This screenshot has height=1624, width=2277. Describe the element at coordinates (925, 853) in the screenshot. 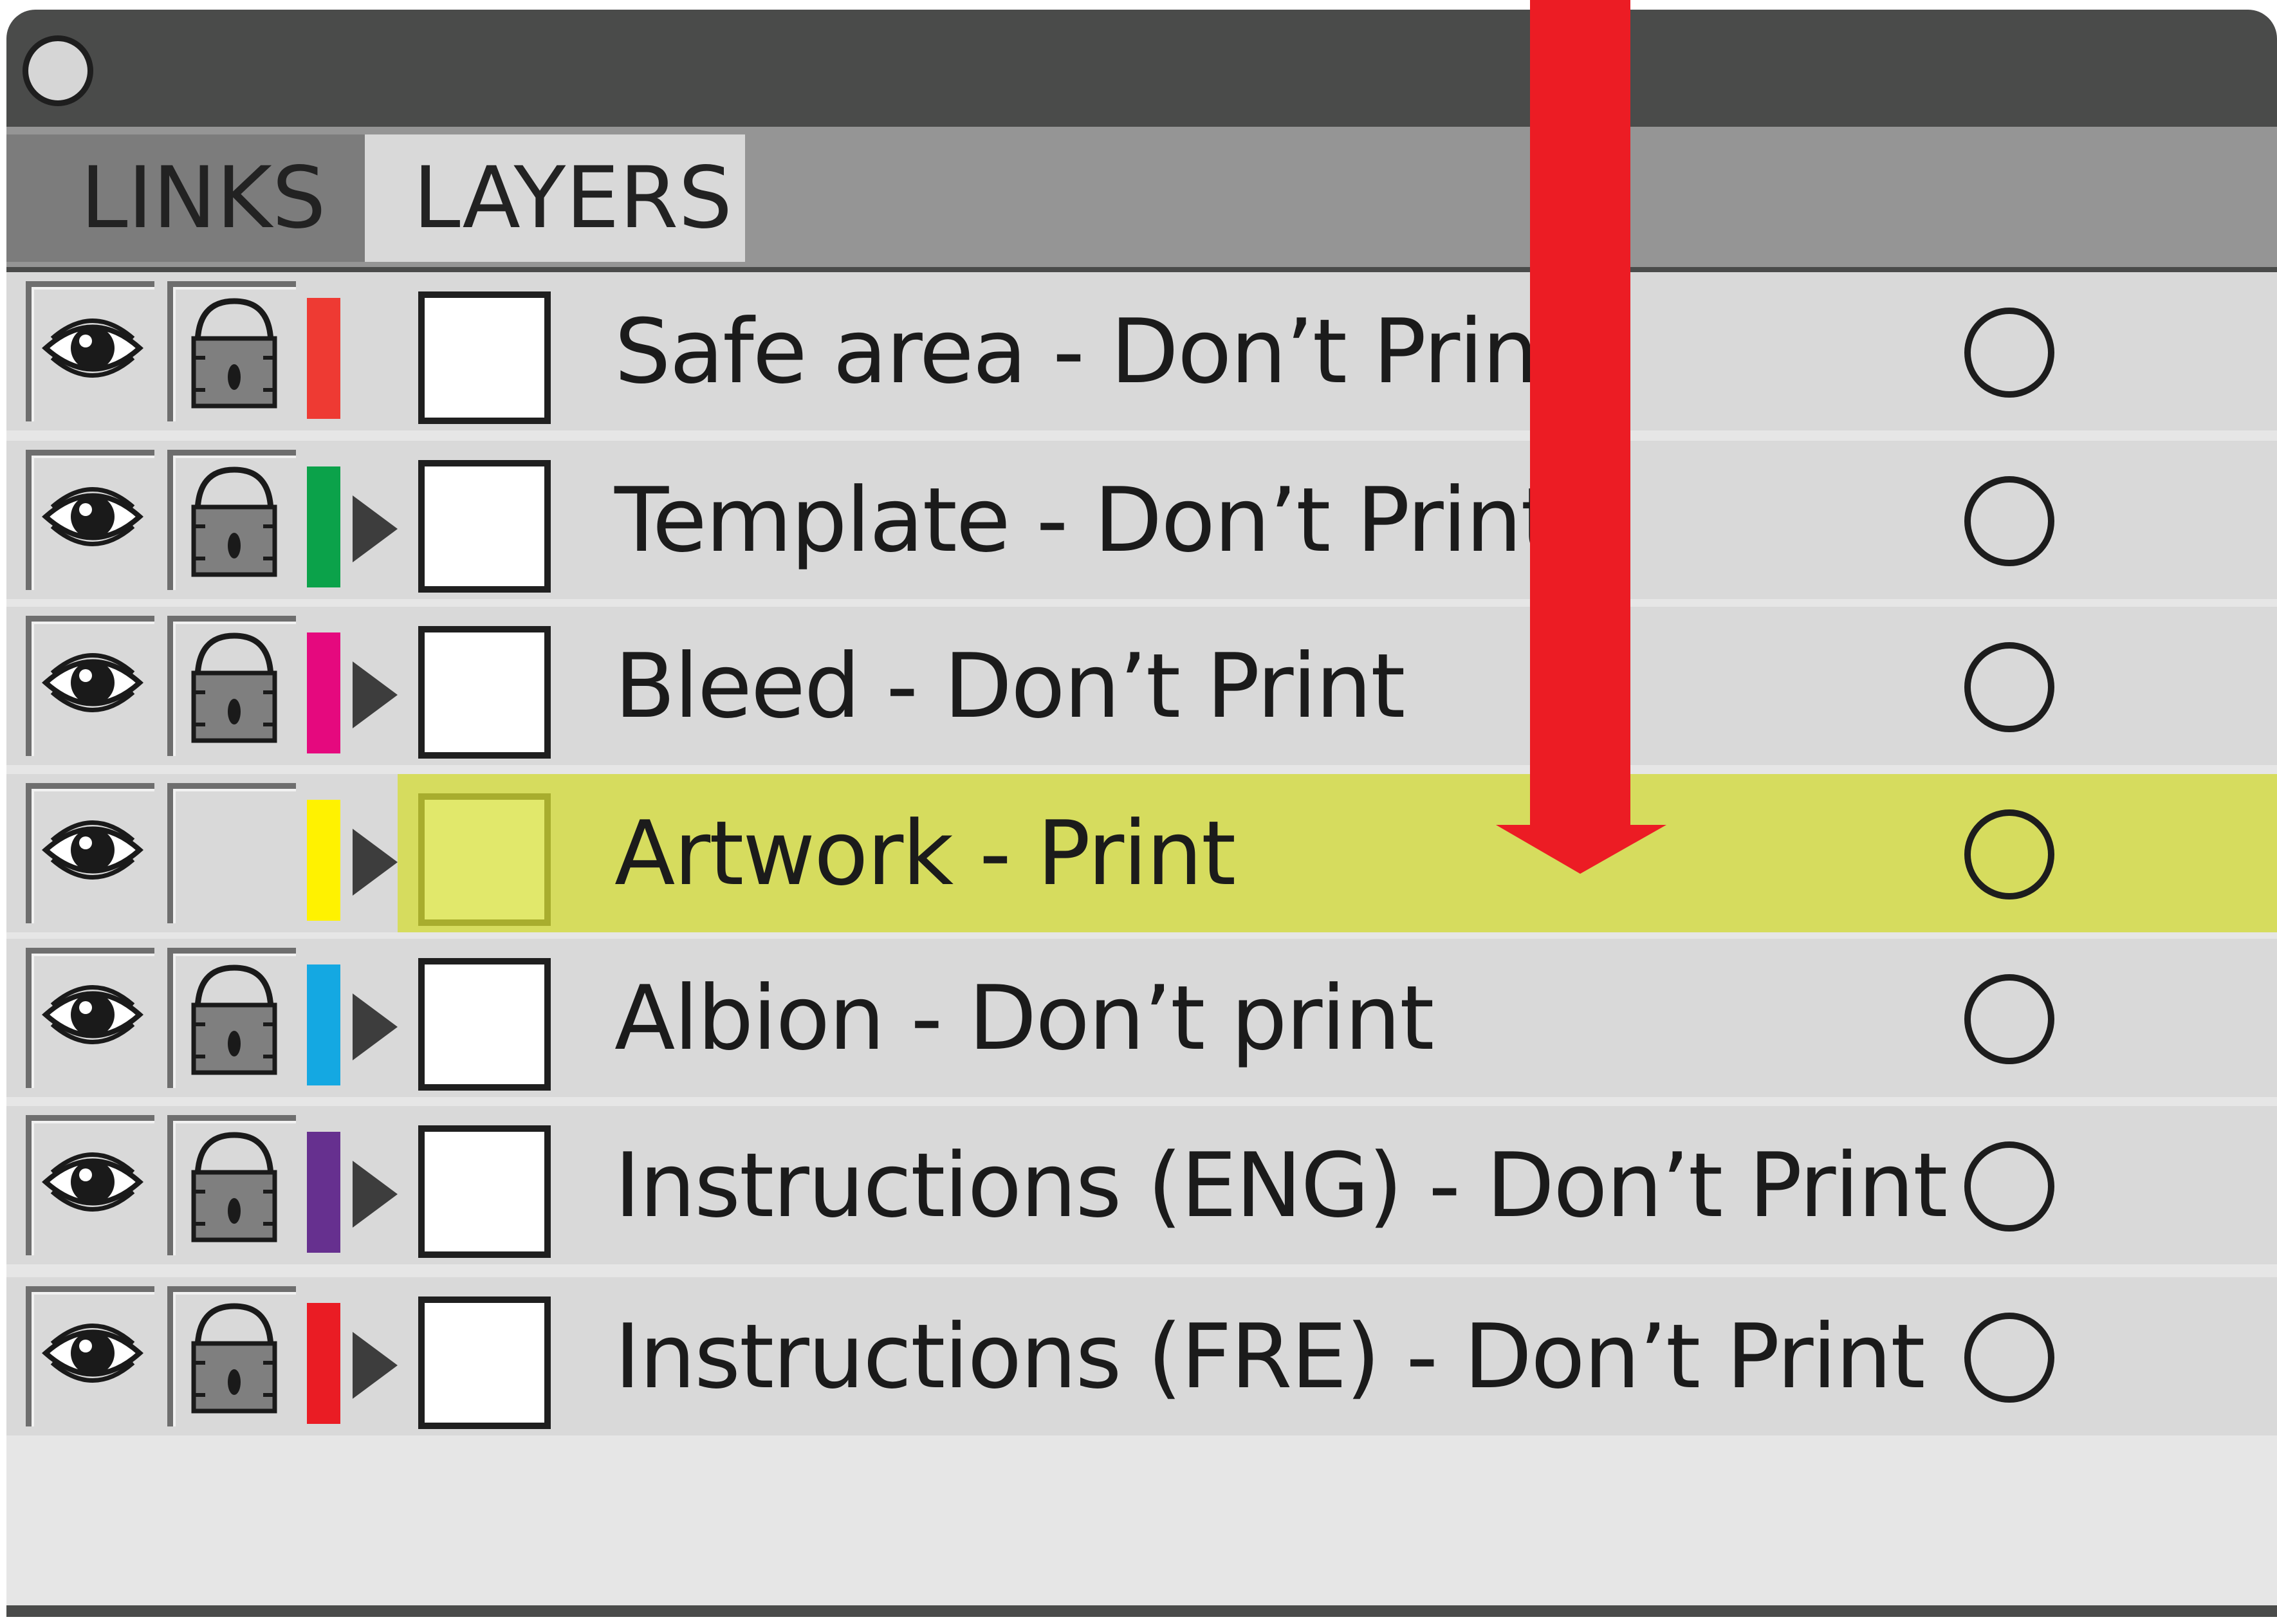

I see `layer-name: Artwork - Print` at that location.